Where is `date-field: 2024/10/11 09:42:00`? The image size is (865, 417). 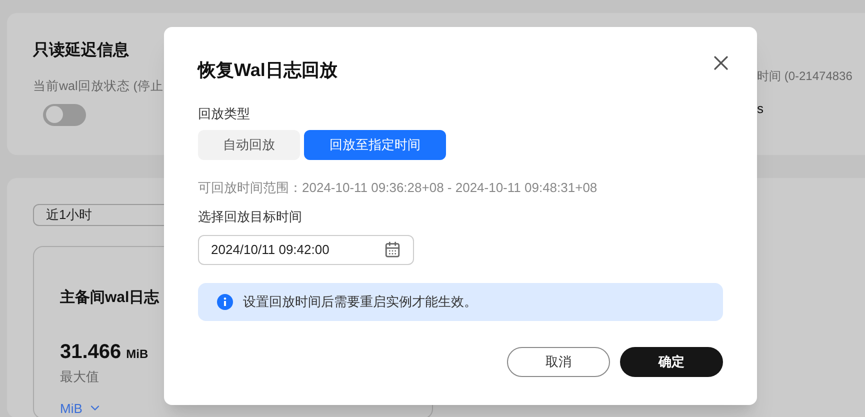 date-field: 2024/10/11 09:42:00 is located at coordinates (306, 249).